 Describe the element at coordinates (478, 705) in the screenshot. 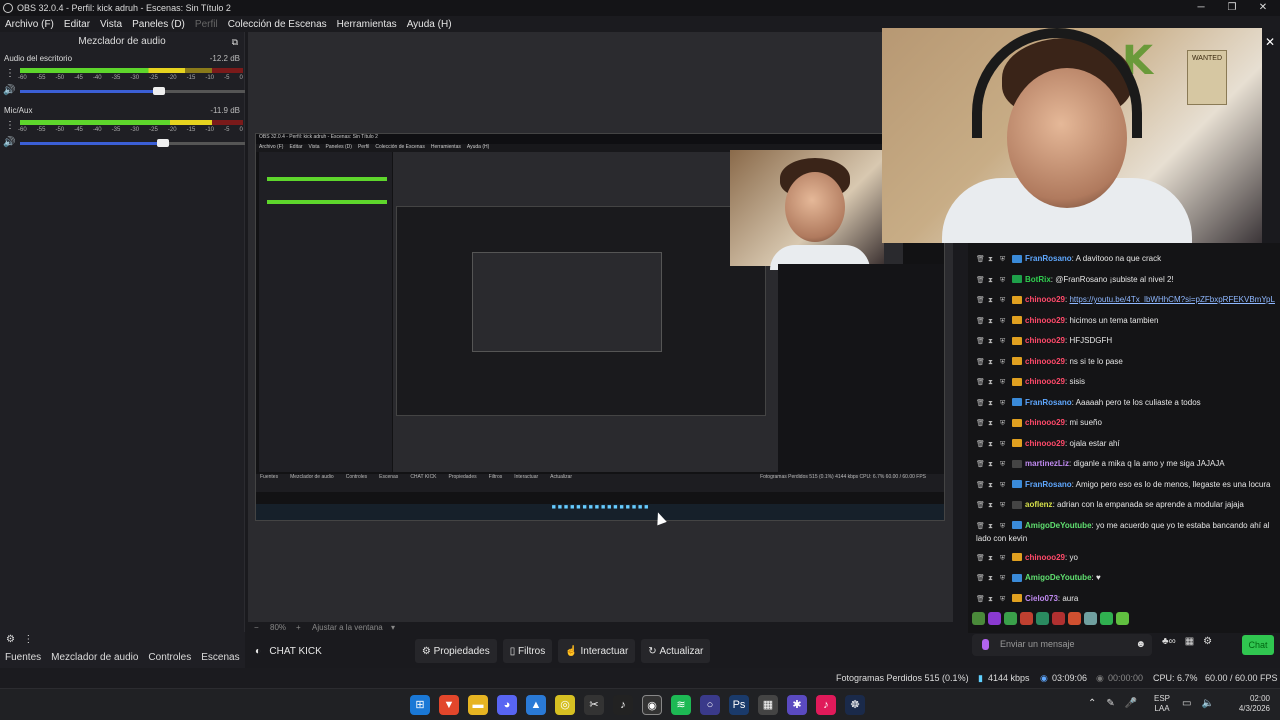

I see `file-explorer-icon: ▬` at that location.